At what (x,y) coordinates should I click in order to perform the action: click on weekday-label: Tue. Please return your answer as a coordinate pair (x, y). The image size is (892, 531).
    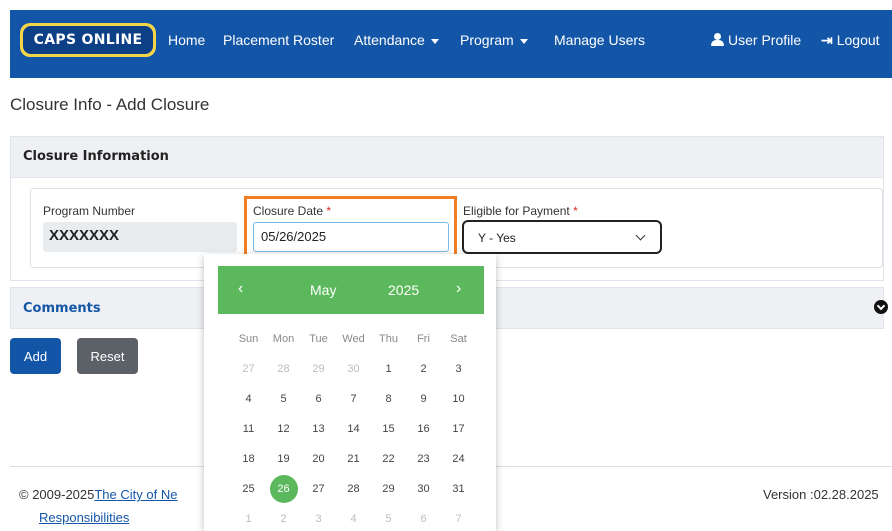
    Looking at the image, I should click on (318, 339).